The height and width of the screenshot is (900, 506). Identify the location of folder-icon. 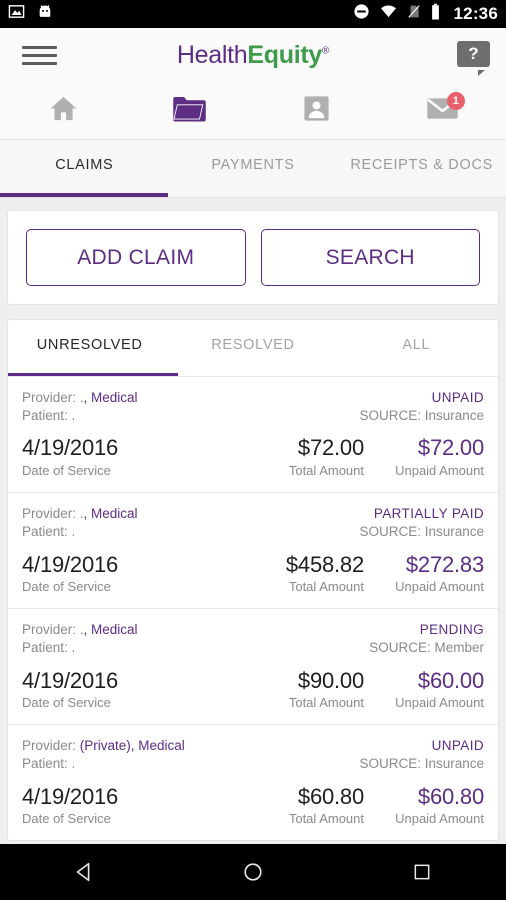
(189, 111).